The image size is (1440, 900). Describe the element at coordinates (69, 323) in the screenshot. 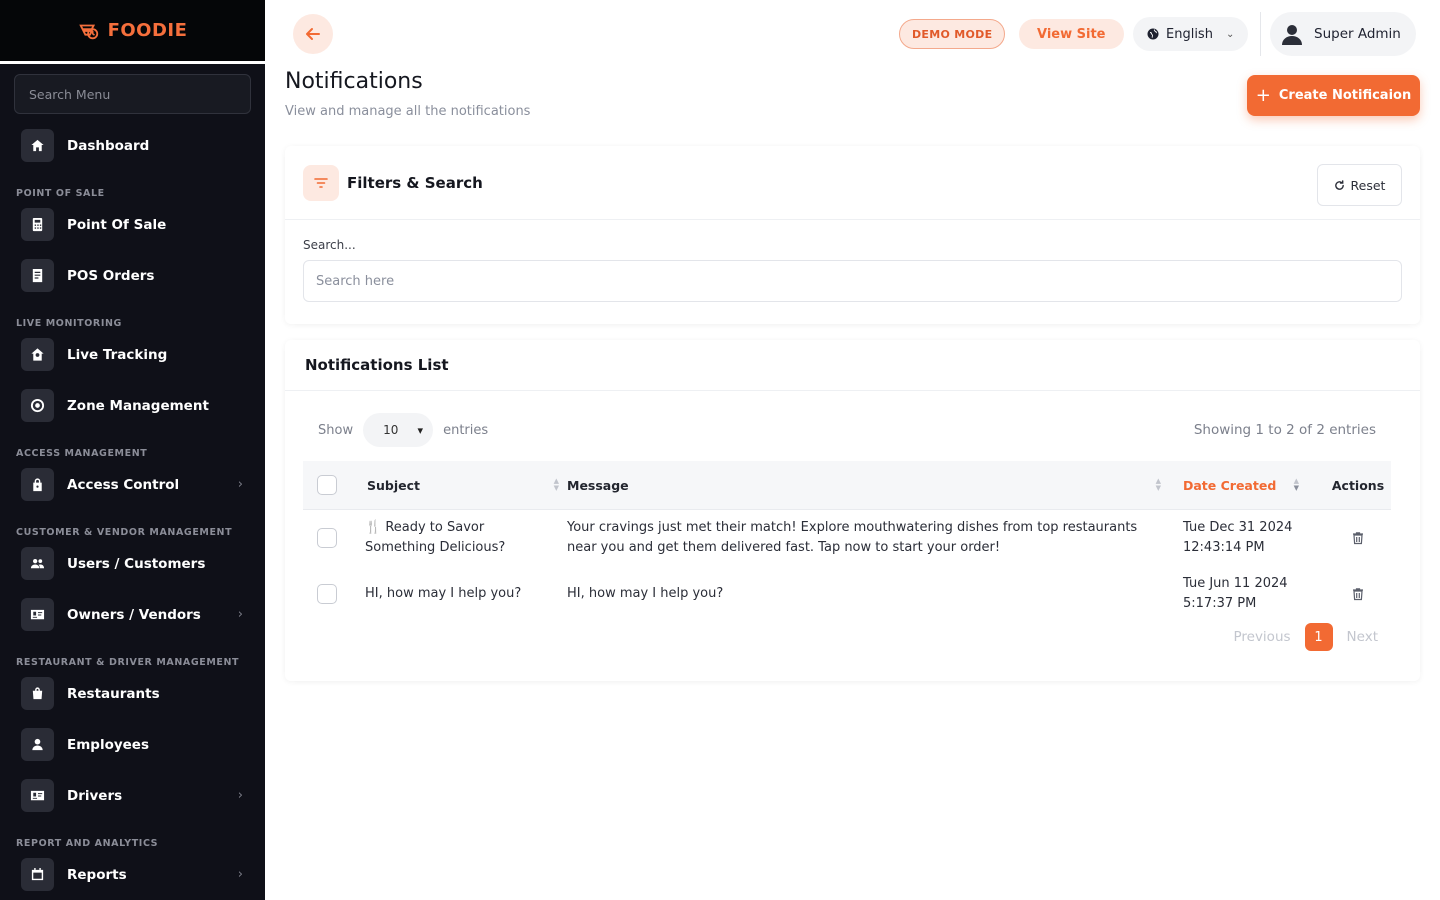

I see `sidebar-section-title: LIVE MONITORING` at that location.